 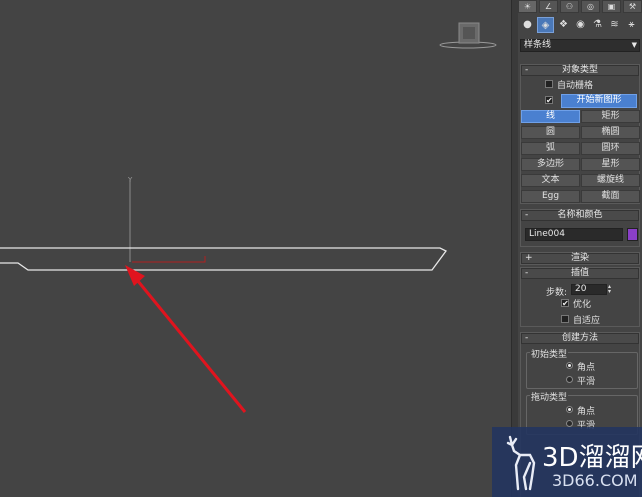 What do you see at coordinates (563, 24) in the screenshot?
I see `lights-icon: ❖` at bounding box center [563, 24].